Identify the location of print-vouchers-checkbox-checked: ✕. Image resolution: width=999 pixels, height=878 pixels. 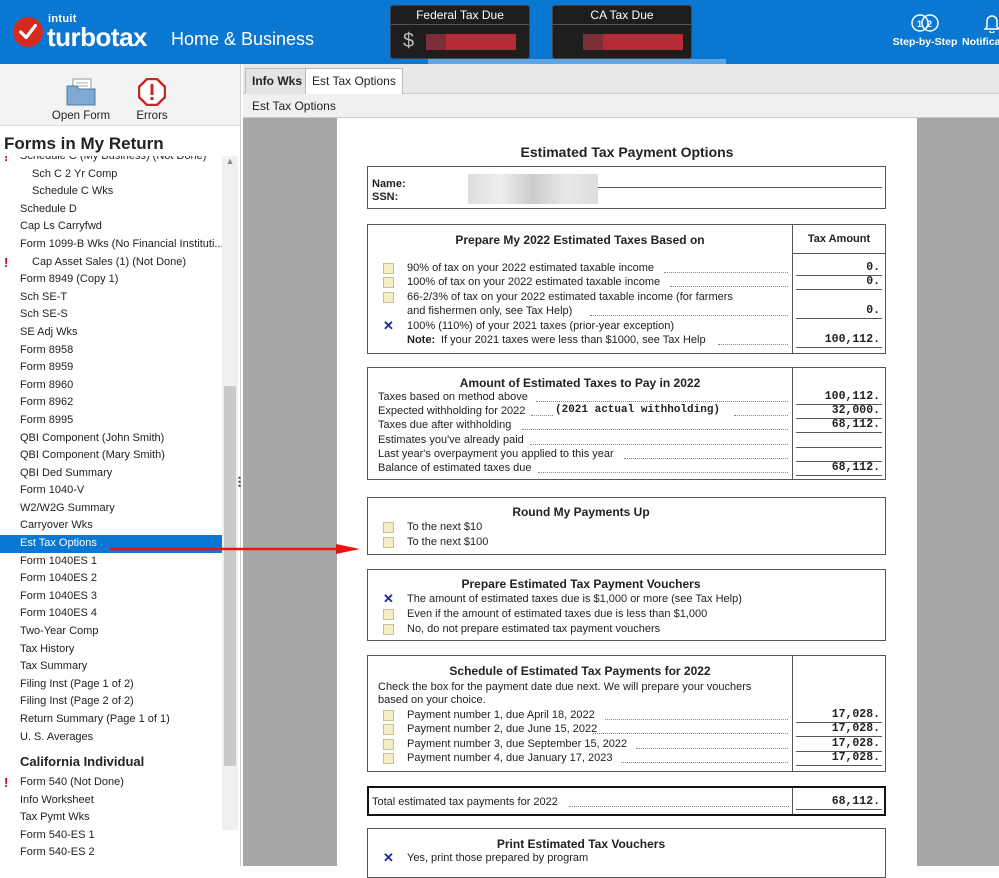
(388, 857).